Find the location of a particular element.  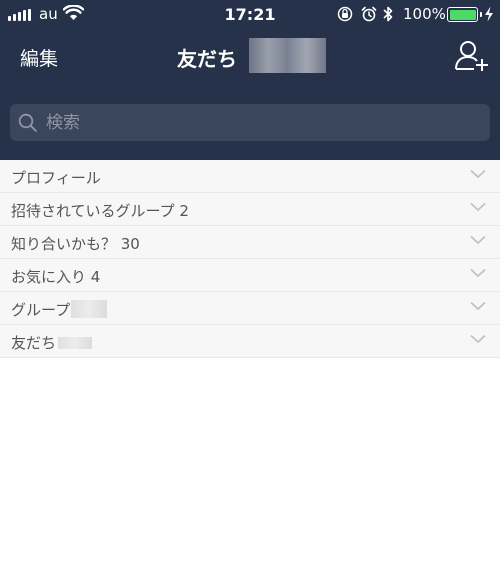

section-label: グループ is located at coordinates (41, 310).